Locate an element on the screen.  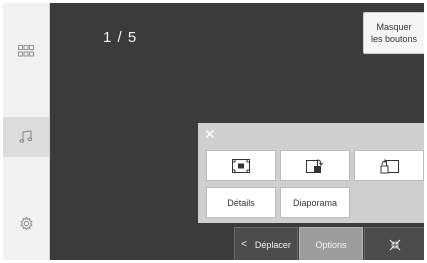
sidebar-item-media is located at coordinates (26, 137).